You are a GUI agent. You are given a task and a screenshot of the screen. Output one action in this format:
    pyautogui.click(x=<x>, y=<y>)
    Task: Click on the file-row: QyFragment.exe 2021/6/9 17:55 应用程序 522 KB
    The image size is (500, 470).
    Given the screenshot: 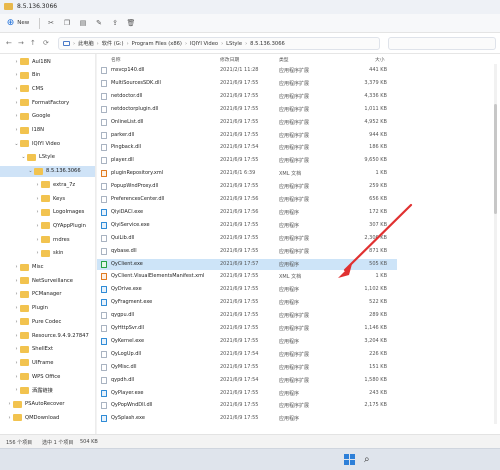 What is the action you would take?
    pyautogui.click(x=247, y=302)
    